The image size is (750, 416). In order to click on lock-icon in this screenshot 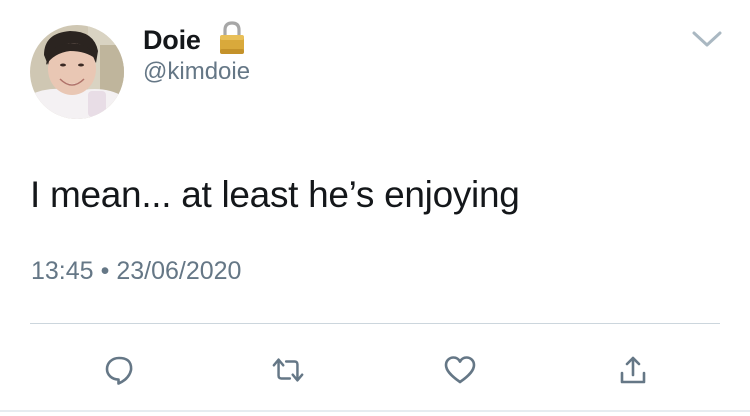, I will do `click(232, 38)`.